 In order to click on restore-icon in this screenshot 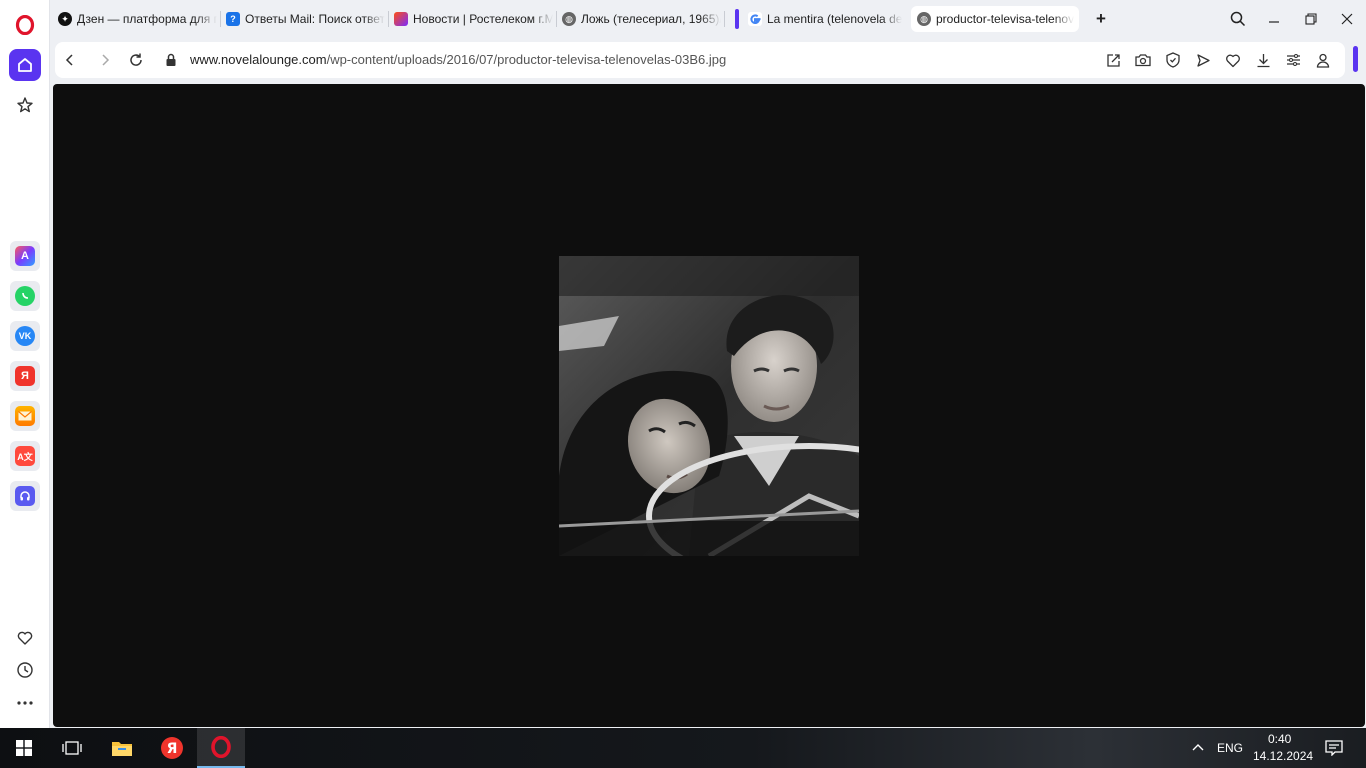, I will do `click(1311, 19)`.